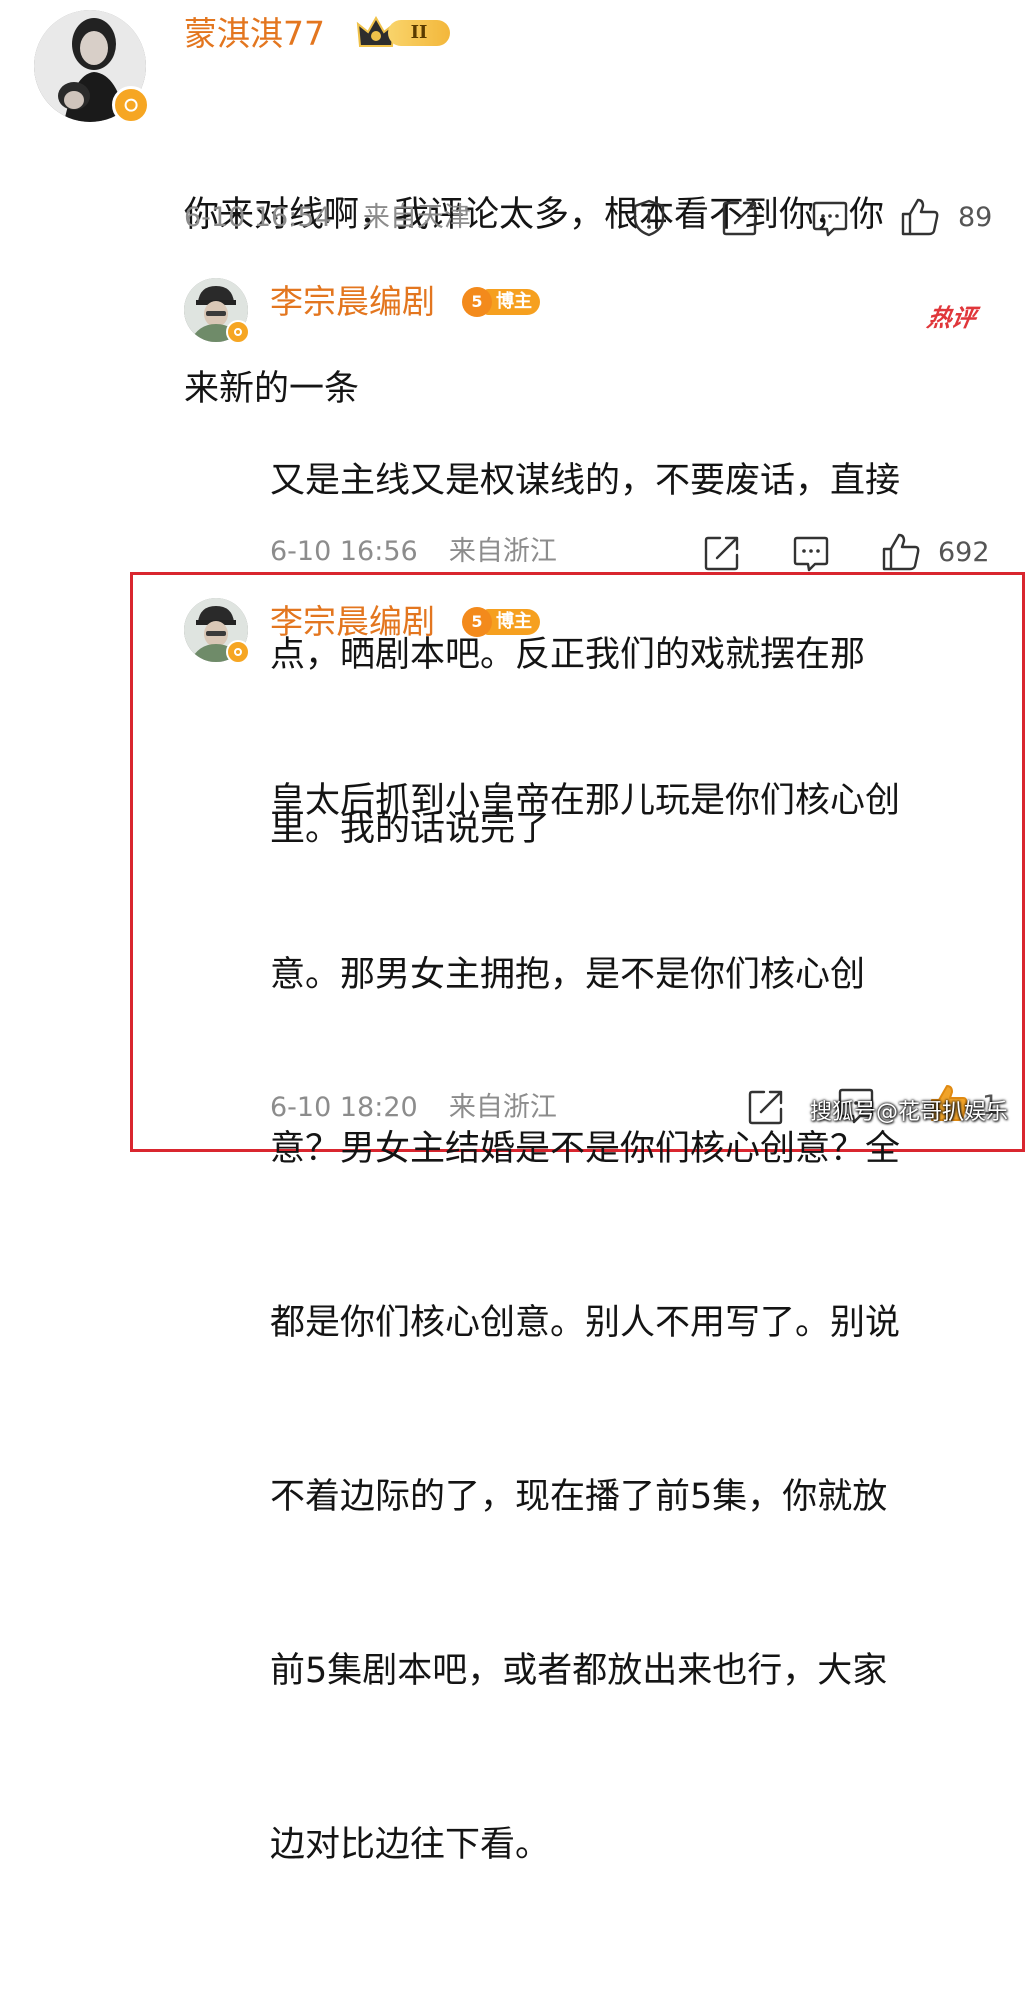 This screenshot has height=1990, width=1030. I want to click on vip-badge: II, so click(403, 33).